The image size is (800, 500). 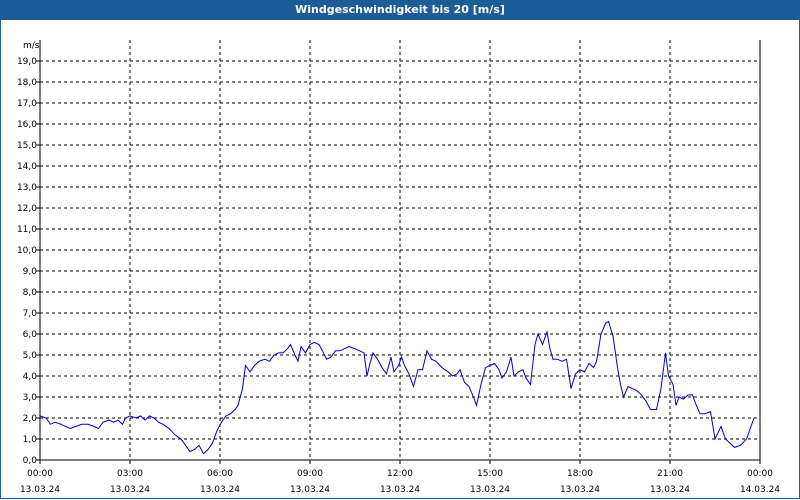 What do you see at coordinates (30, 335) in the screenshot?
I see `y-tick-label: 6,0` at bounding box center [30, 335].